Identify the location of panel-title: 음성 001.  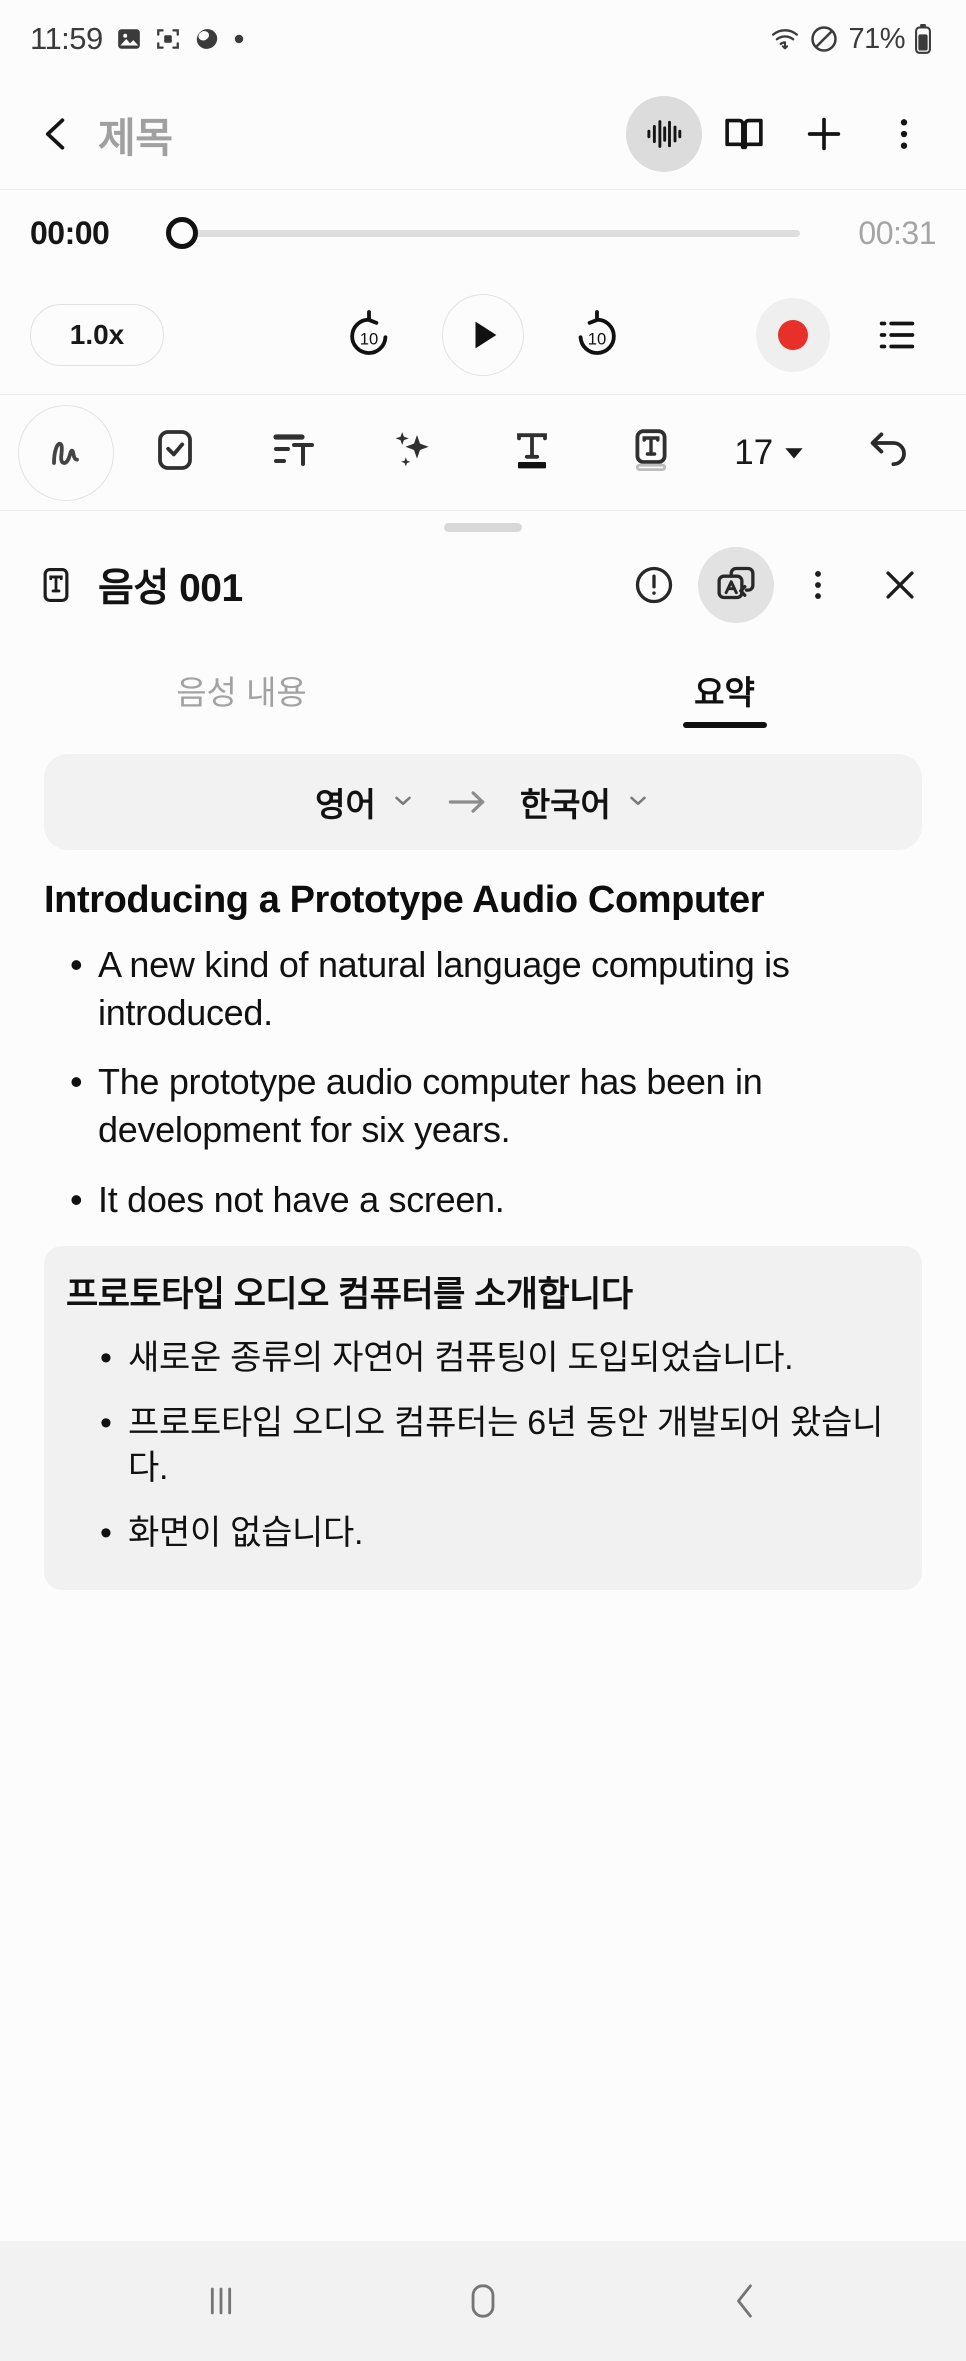
(170, 588).